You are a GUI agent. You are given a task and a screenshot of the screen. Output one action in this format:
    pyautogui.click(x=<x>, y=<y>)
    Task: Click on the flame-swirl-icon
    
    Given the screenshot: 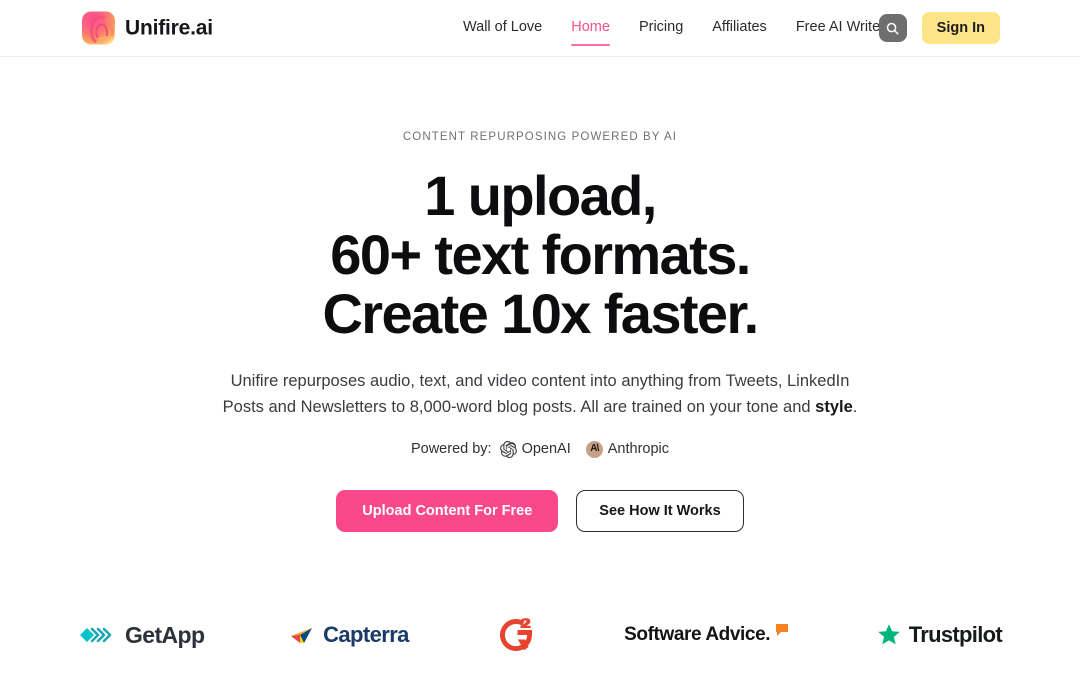 What is the action you would take?
    pyautogui.click(x=98, y=28)
    